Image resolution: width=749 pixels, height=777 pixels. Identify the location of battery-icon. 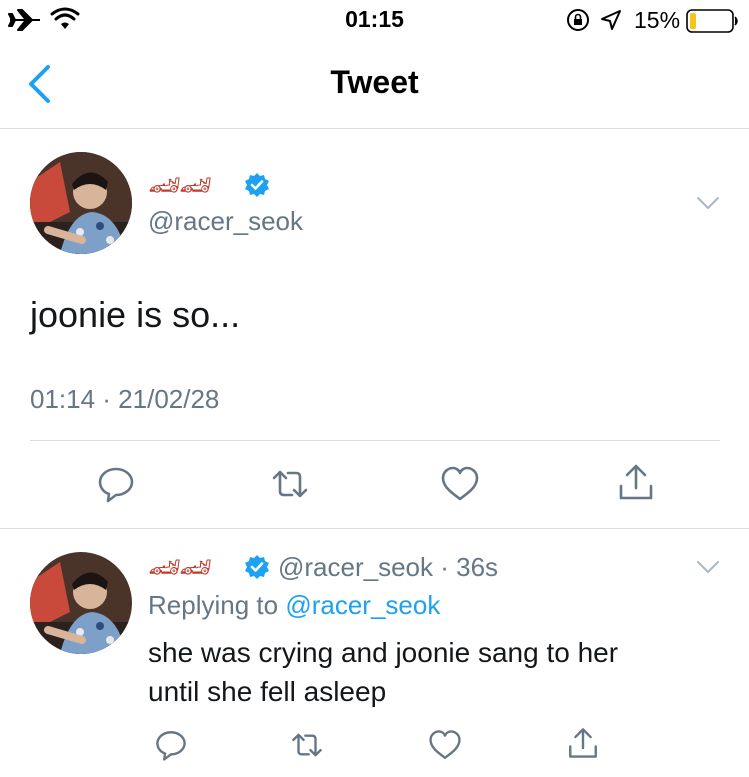
(712, 21).